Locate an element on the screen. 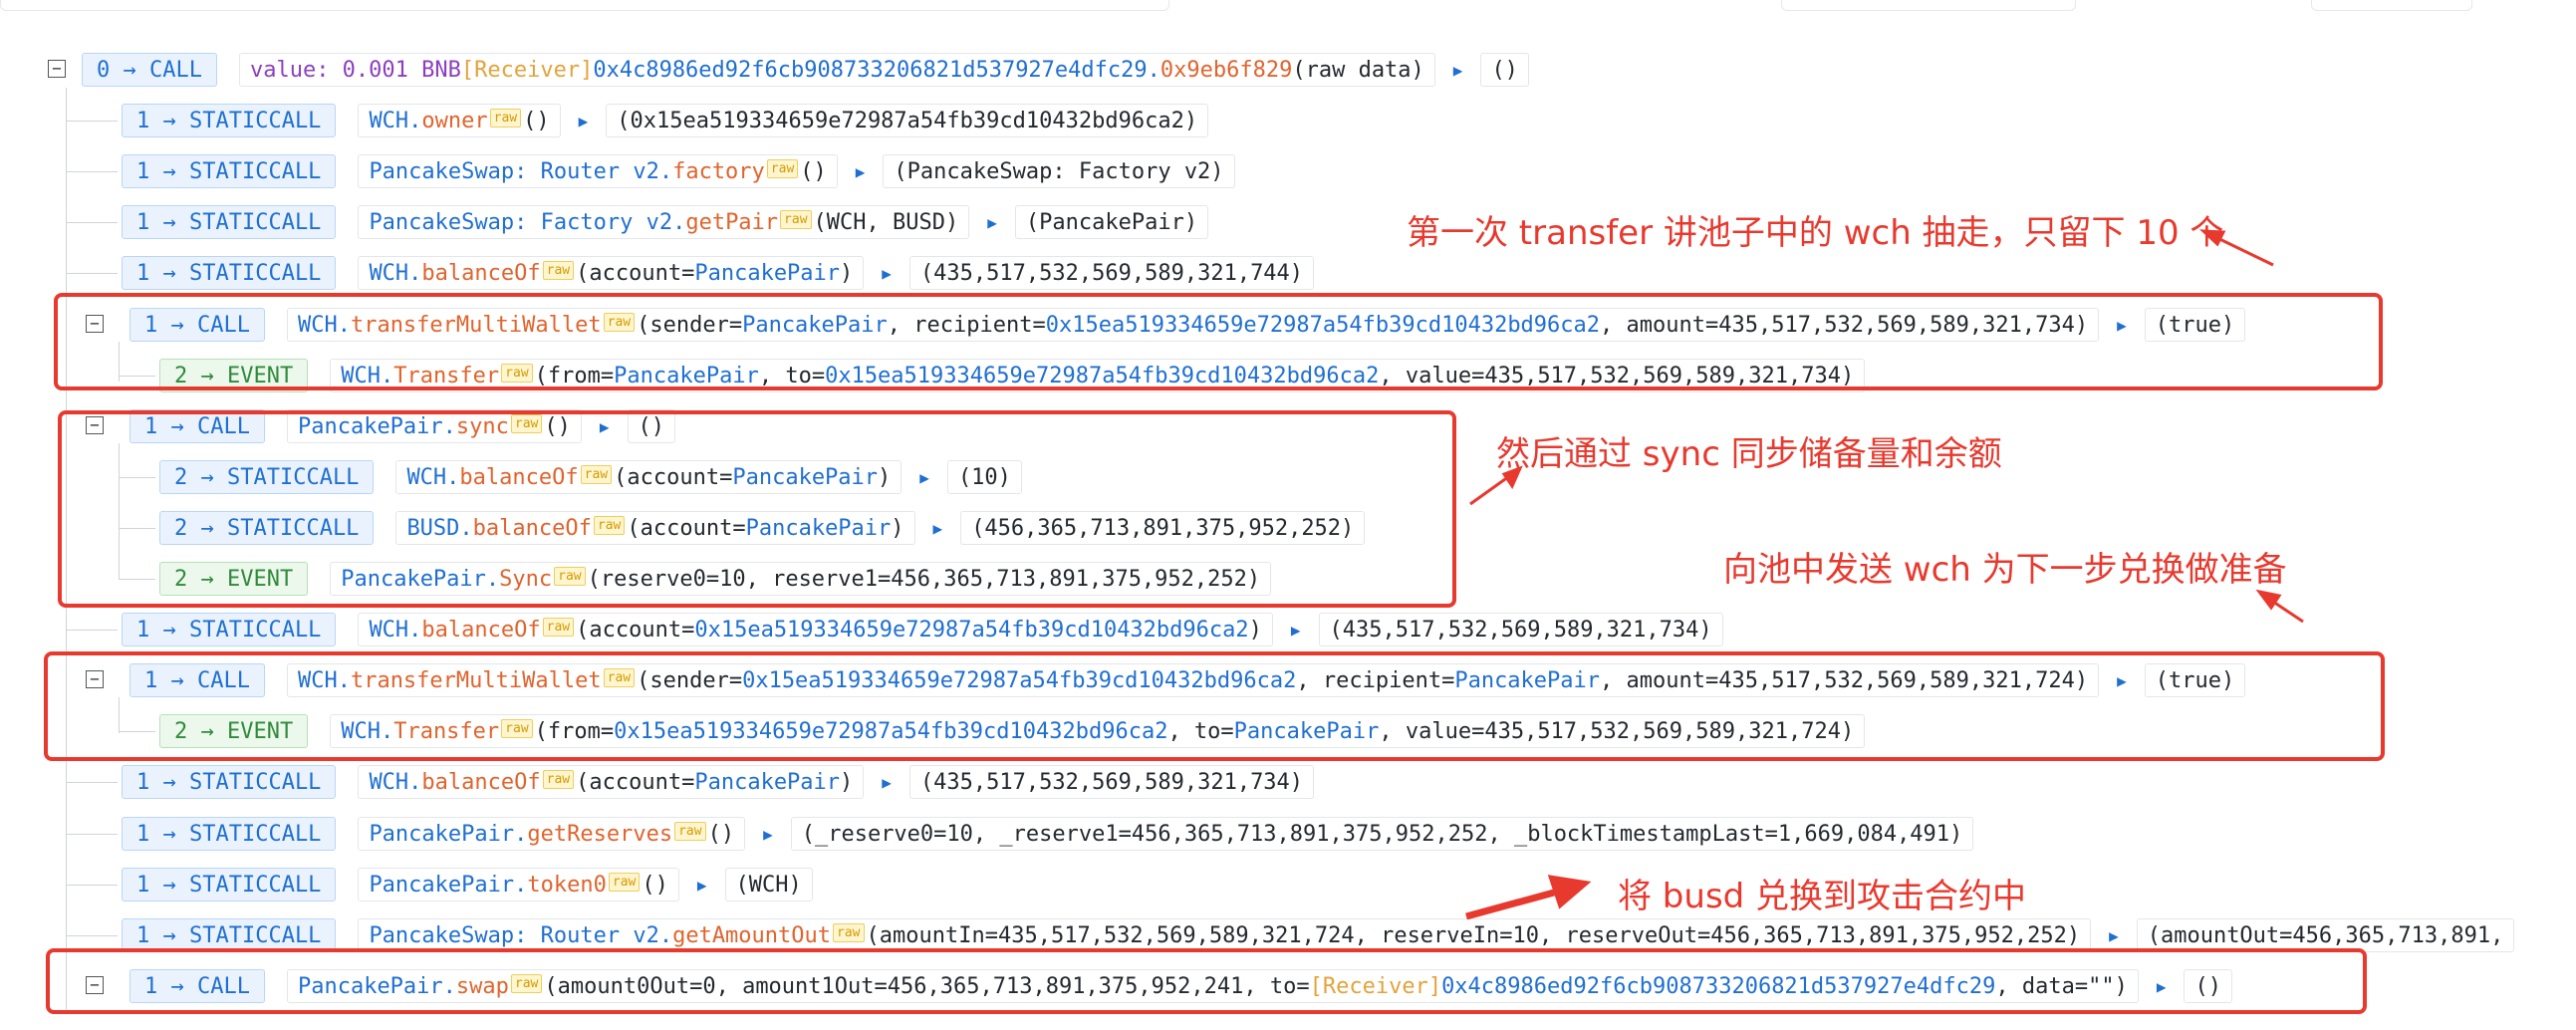 Image resolution: width=2576 pixels, height=1030 pixels. call-signature: PancakePair. token0 raw() is located at coordinates (518, 884).